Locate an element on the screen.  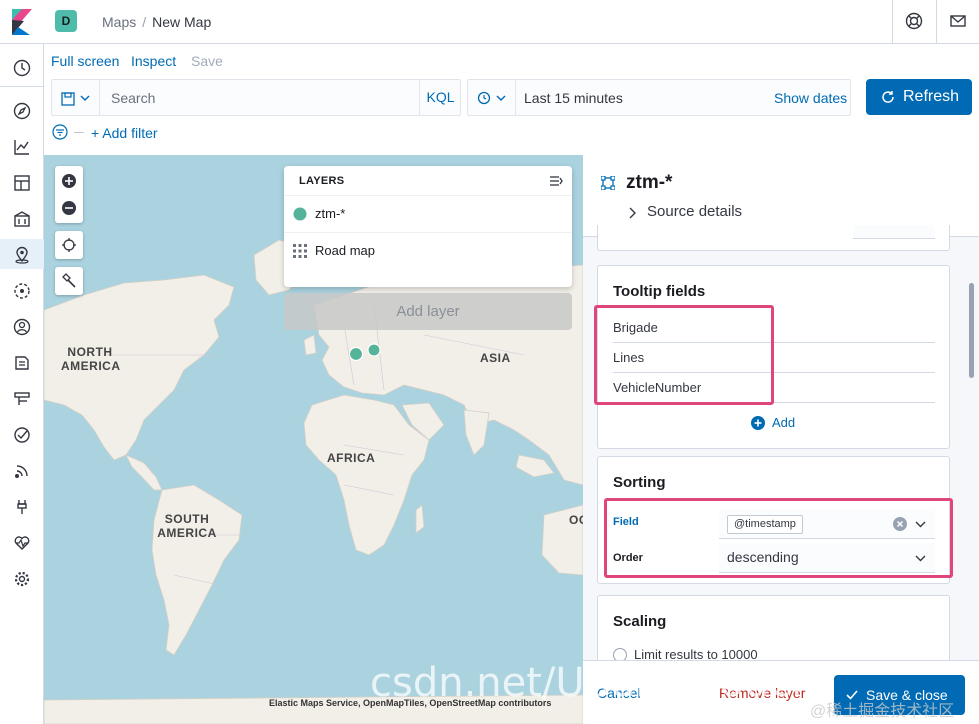
watermark-credit: @稀土掘金技术社区 is located at coordinates (882, 711).